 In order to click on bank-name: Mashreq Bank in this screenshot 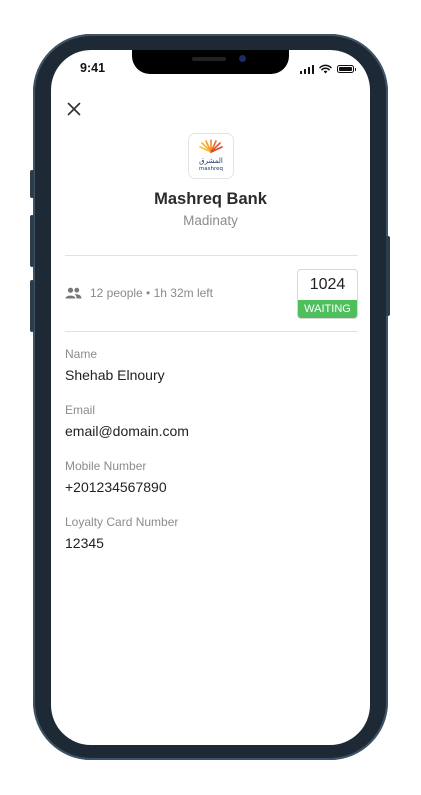, I will do `click(210, 199)`.